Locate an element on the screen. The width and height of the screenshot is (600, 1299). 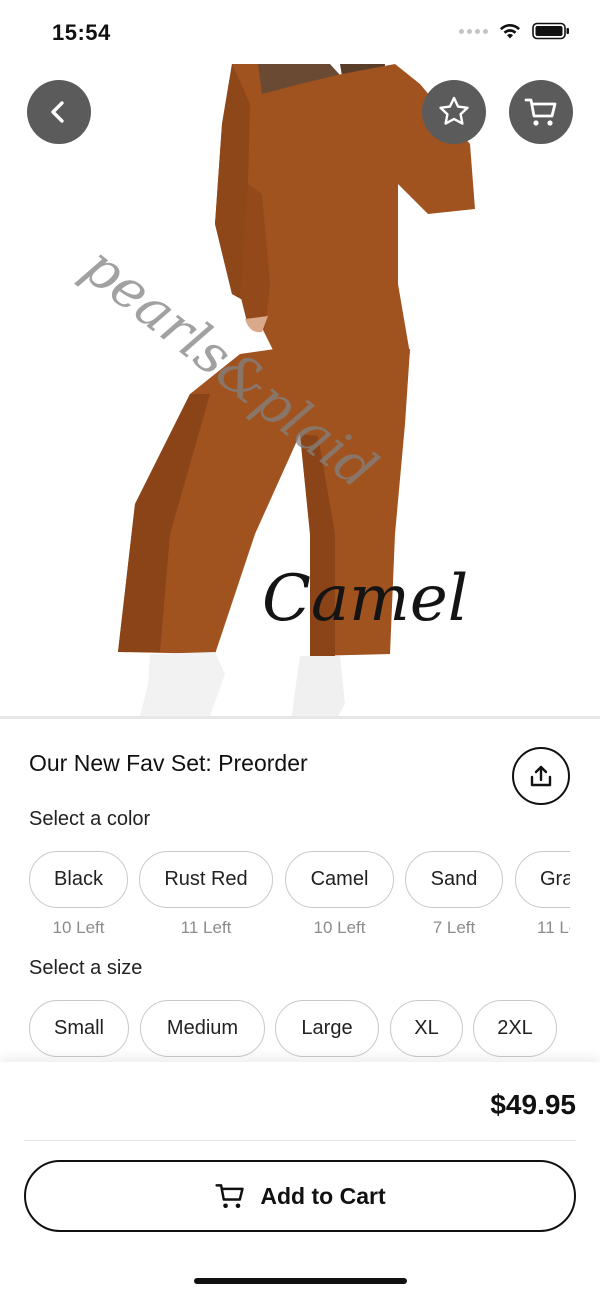
color-option-sand: Sand 7 Left is located at coordinates (454, 894).